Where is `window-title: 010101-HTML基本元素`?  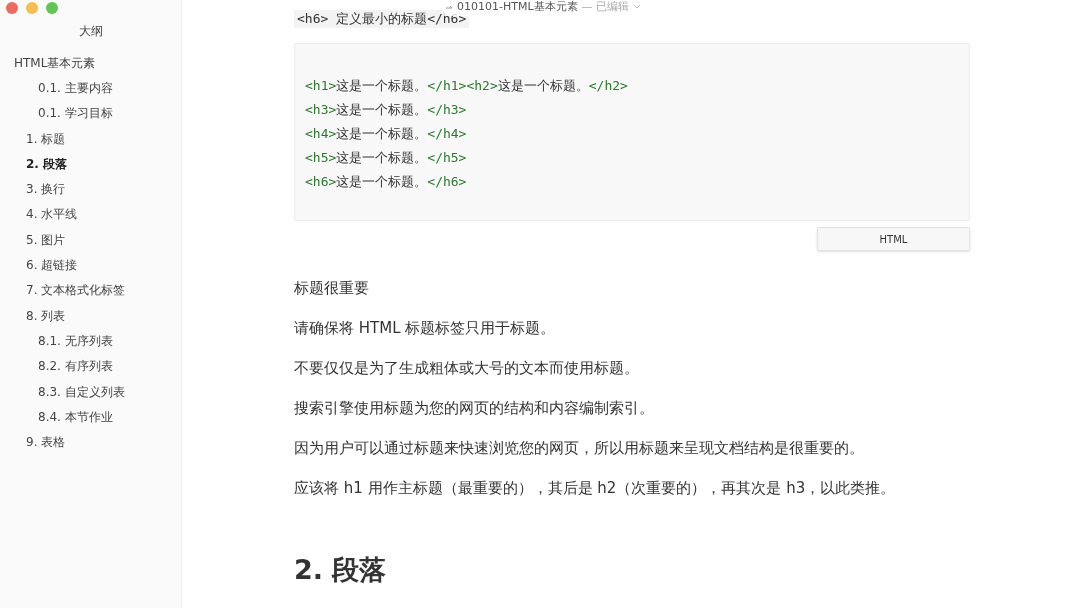 window-title: 010101-HTML基本元素 is located at coordinates (517, 6).